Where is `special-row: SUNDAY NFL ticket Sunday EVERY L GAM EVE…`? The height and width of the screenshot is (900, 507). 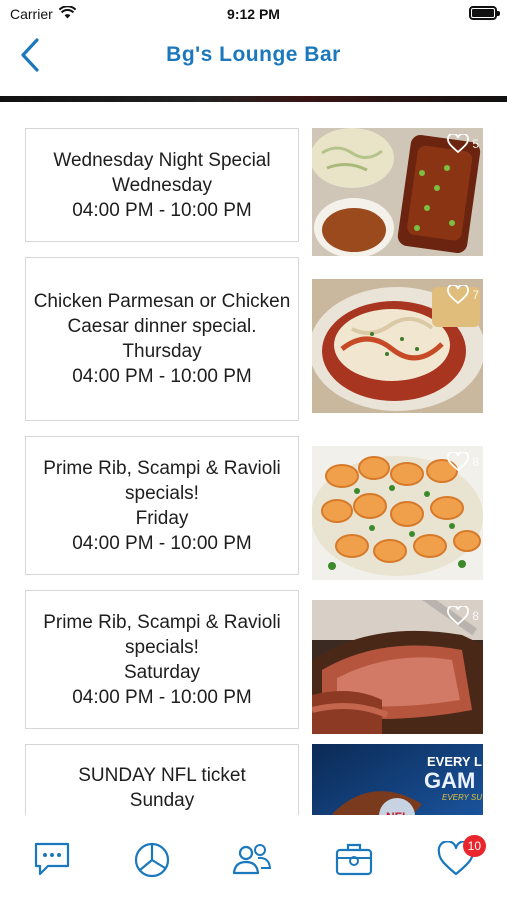
special-row: SUNDAY NFL ticket Sunday EVERY L GAM EVE… is located at coordinates (254, 779).